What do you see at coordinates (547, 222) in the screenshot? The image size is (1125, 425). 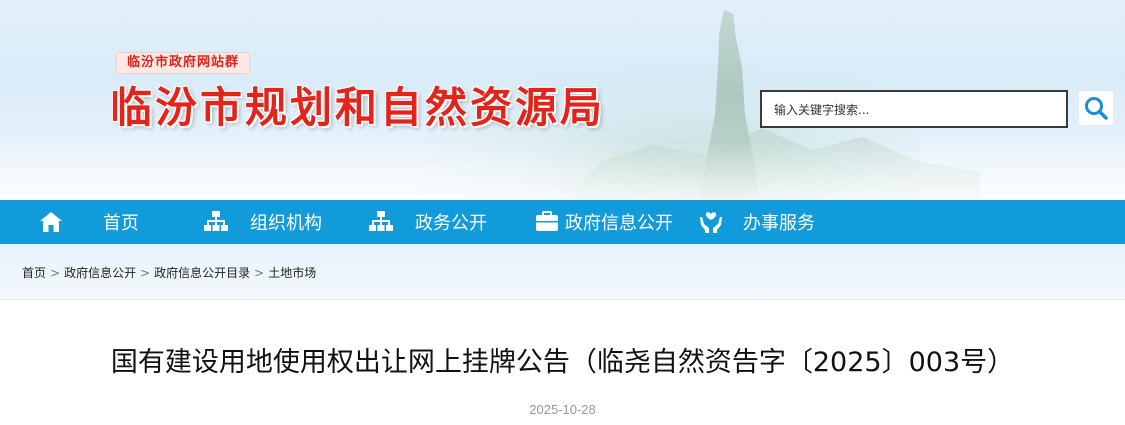 I see `briefcase-icon` at bounding box center [547, 222].